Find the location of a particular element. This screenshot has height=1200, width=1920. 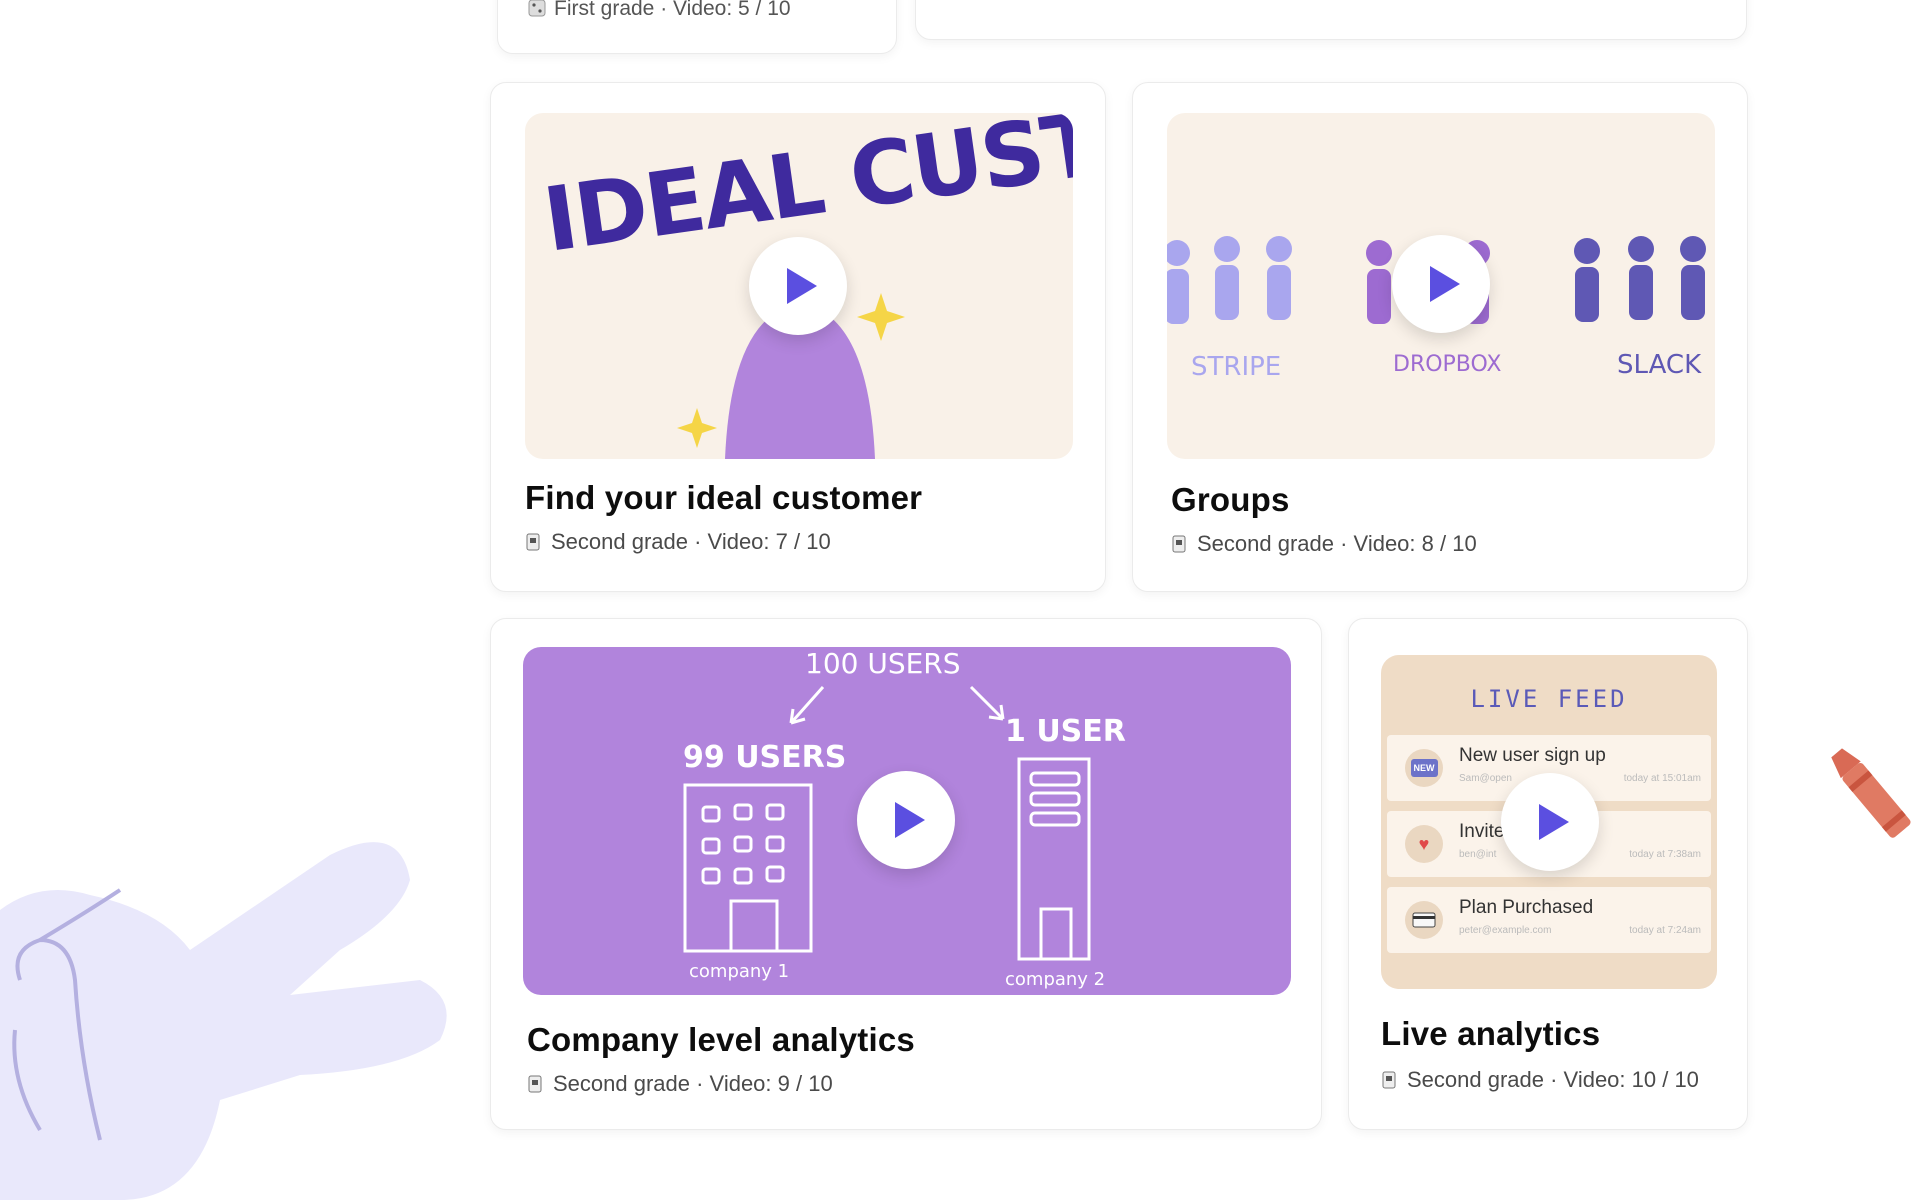

feed-item-time: today at 7:38am is located at coordinates (1665, 854).